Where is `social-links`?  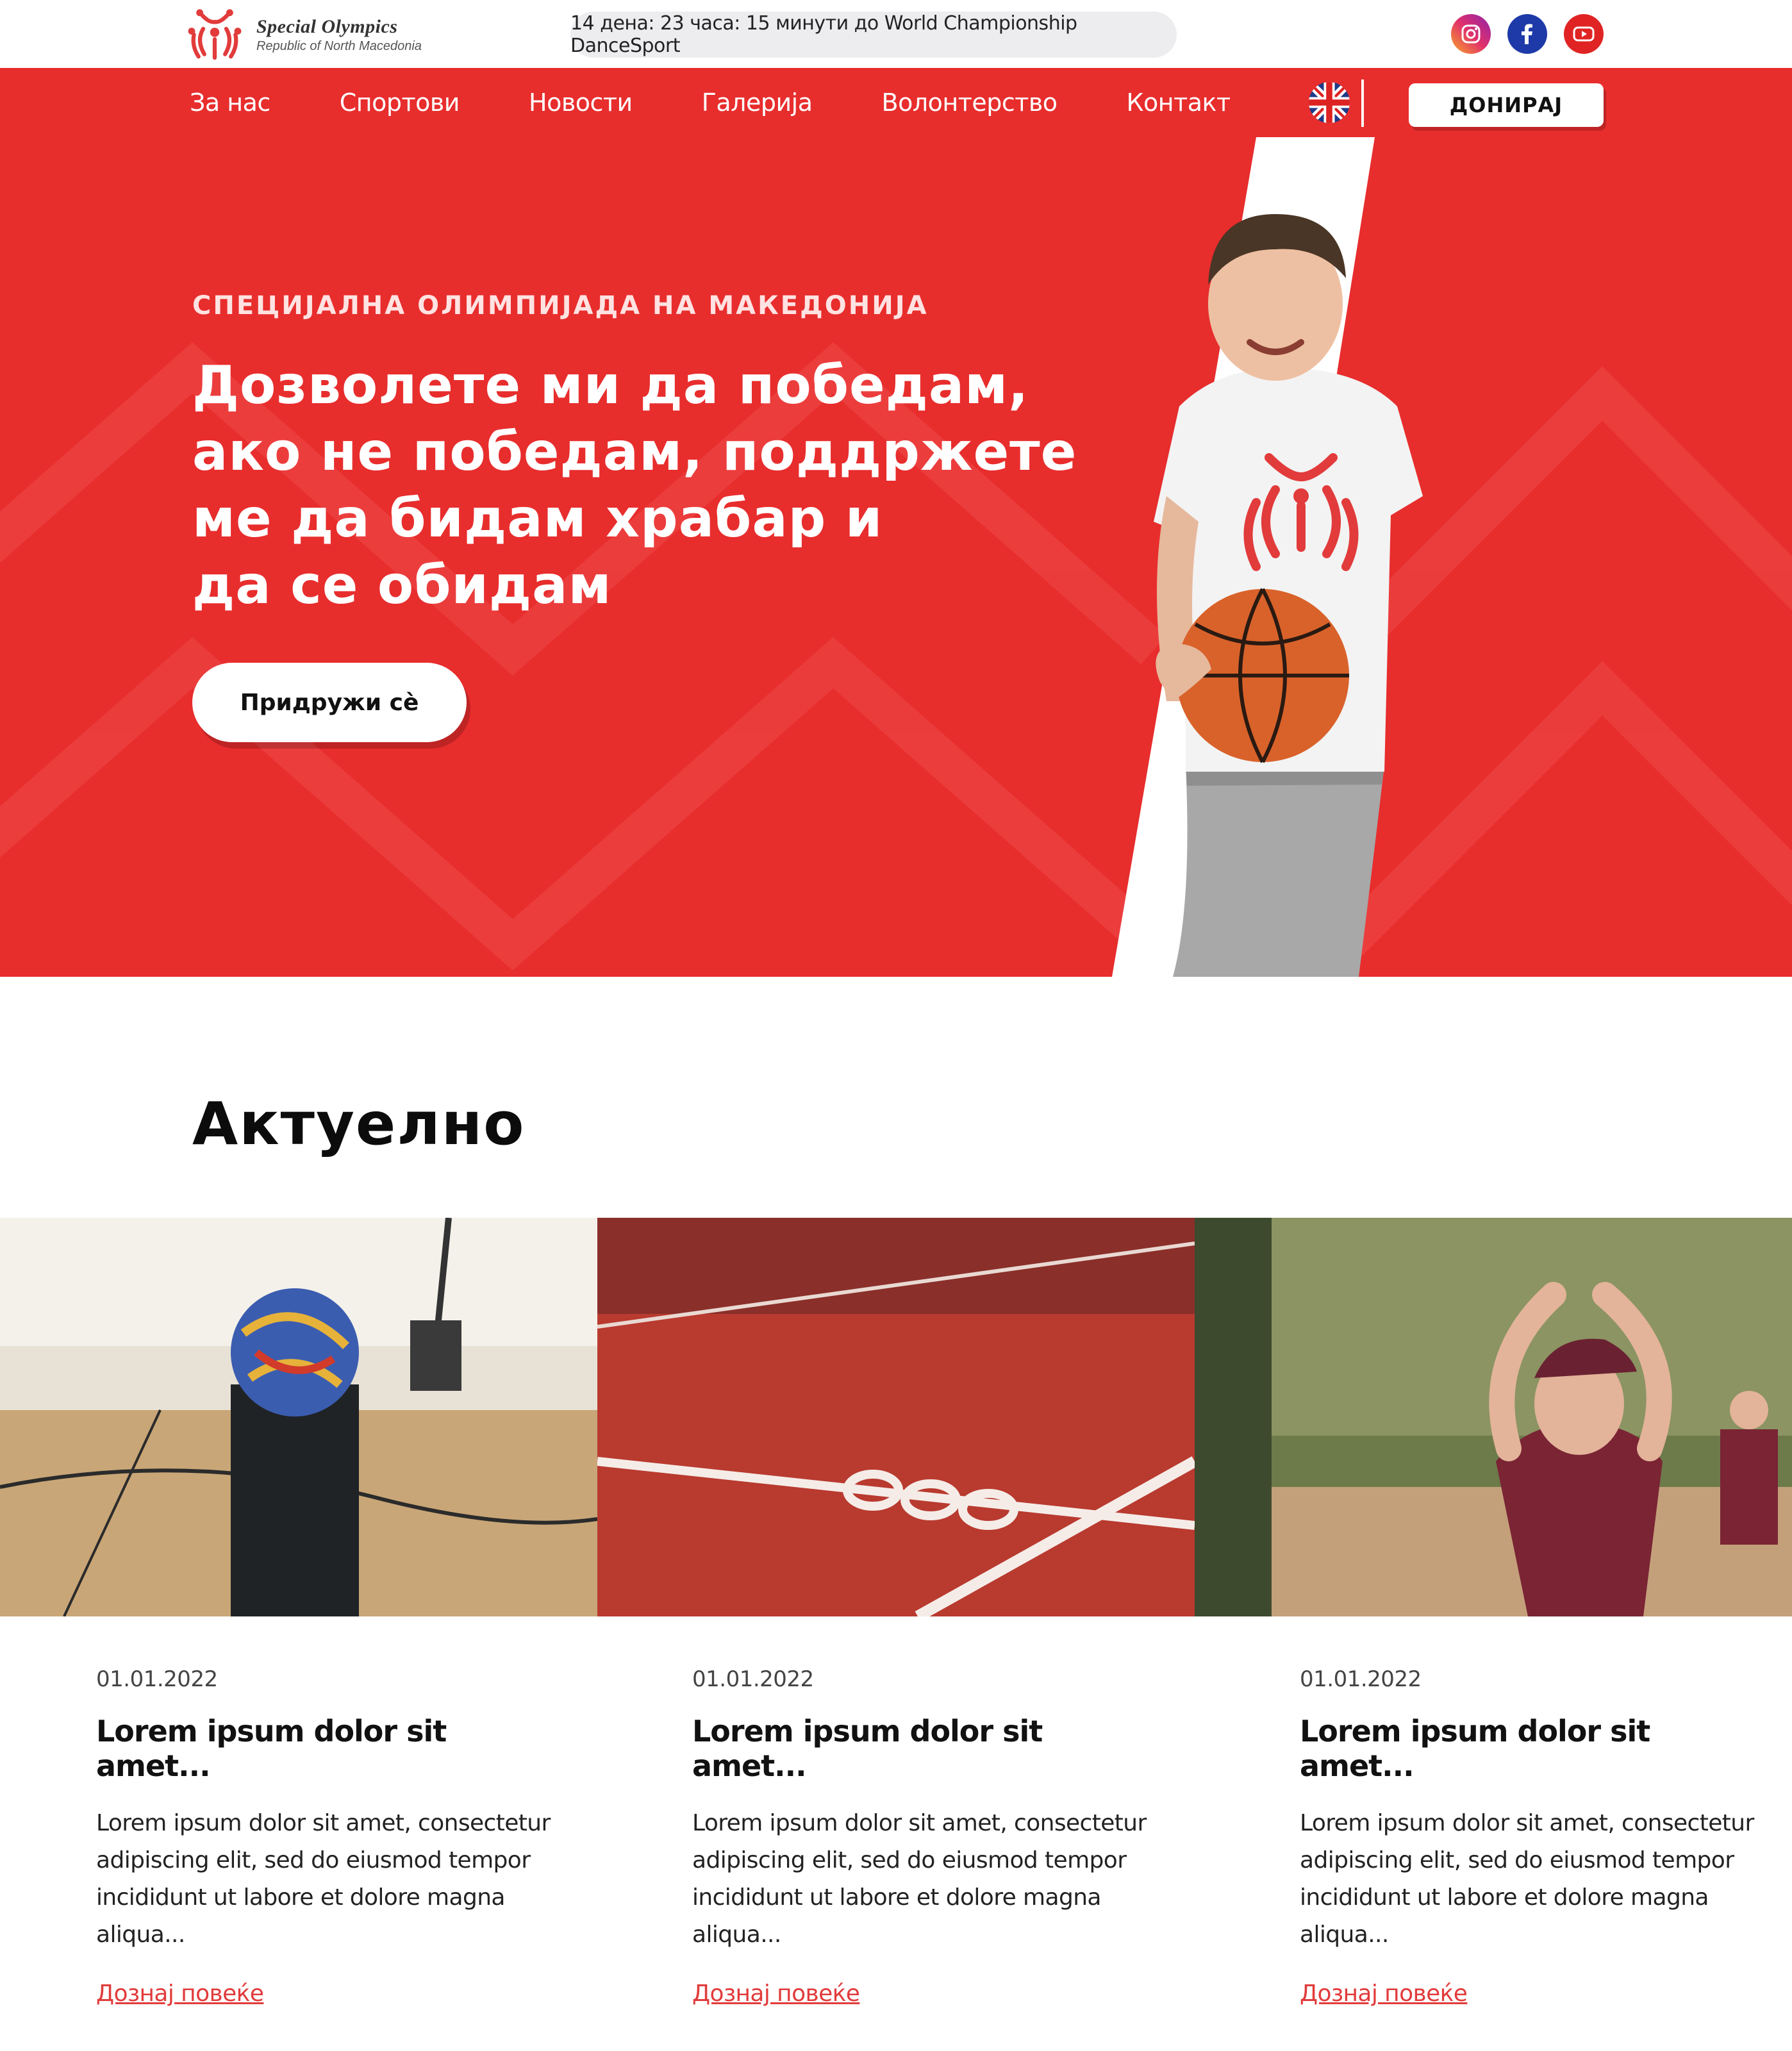 social-links is located at coordinates (1527, 34).